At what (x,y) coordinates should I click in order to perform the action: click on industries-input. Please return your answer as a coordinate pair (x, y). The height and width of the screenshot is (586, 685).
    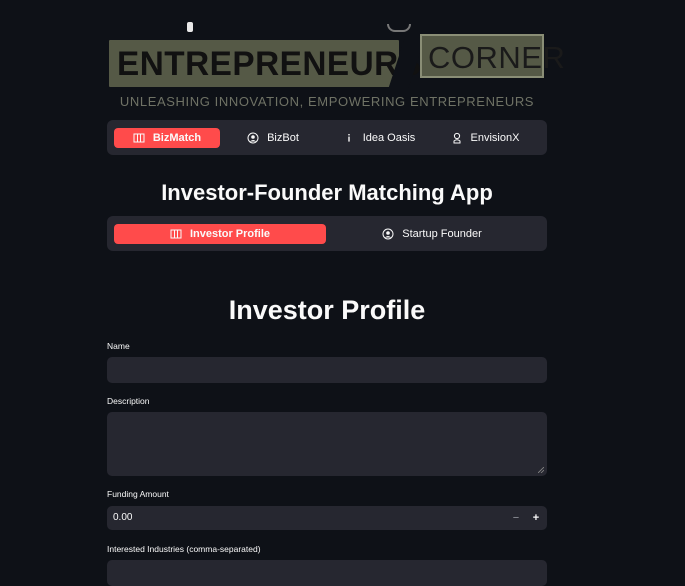
    Looking at the image, I should click on (327, 573).